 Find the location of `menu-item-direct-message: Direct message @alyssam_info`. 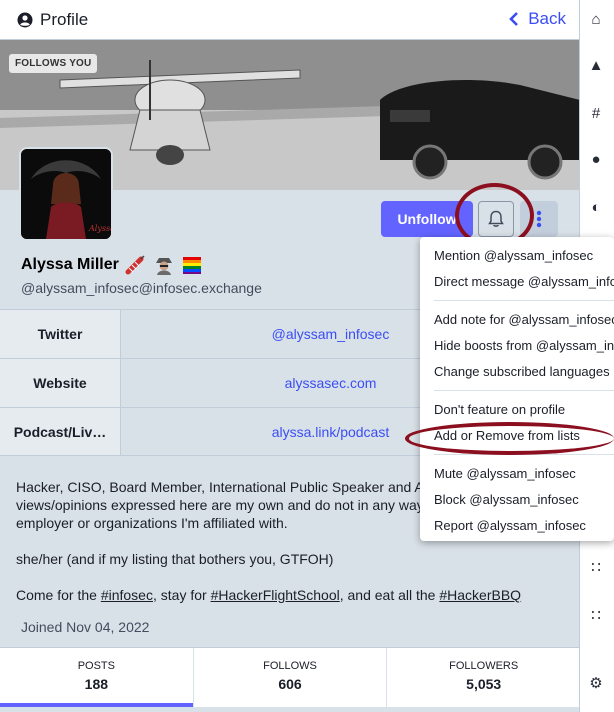

menu-item-direct-message: Direct message @alyssam_info is located at coordinates (524, 281).